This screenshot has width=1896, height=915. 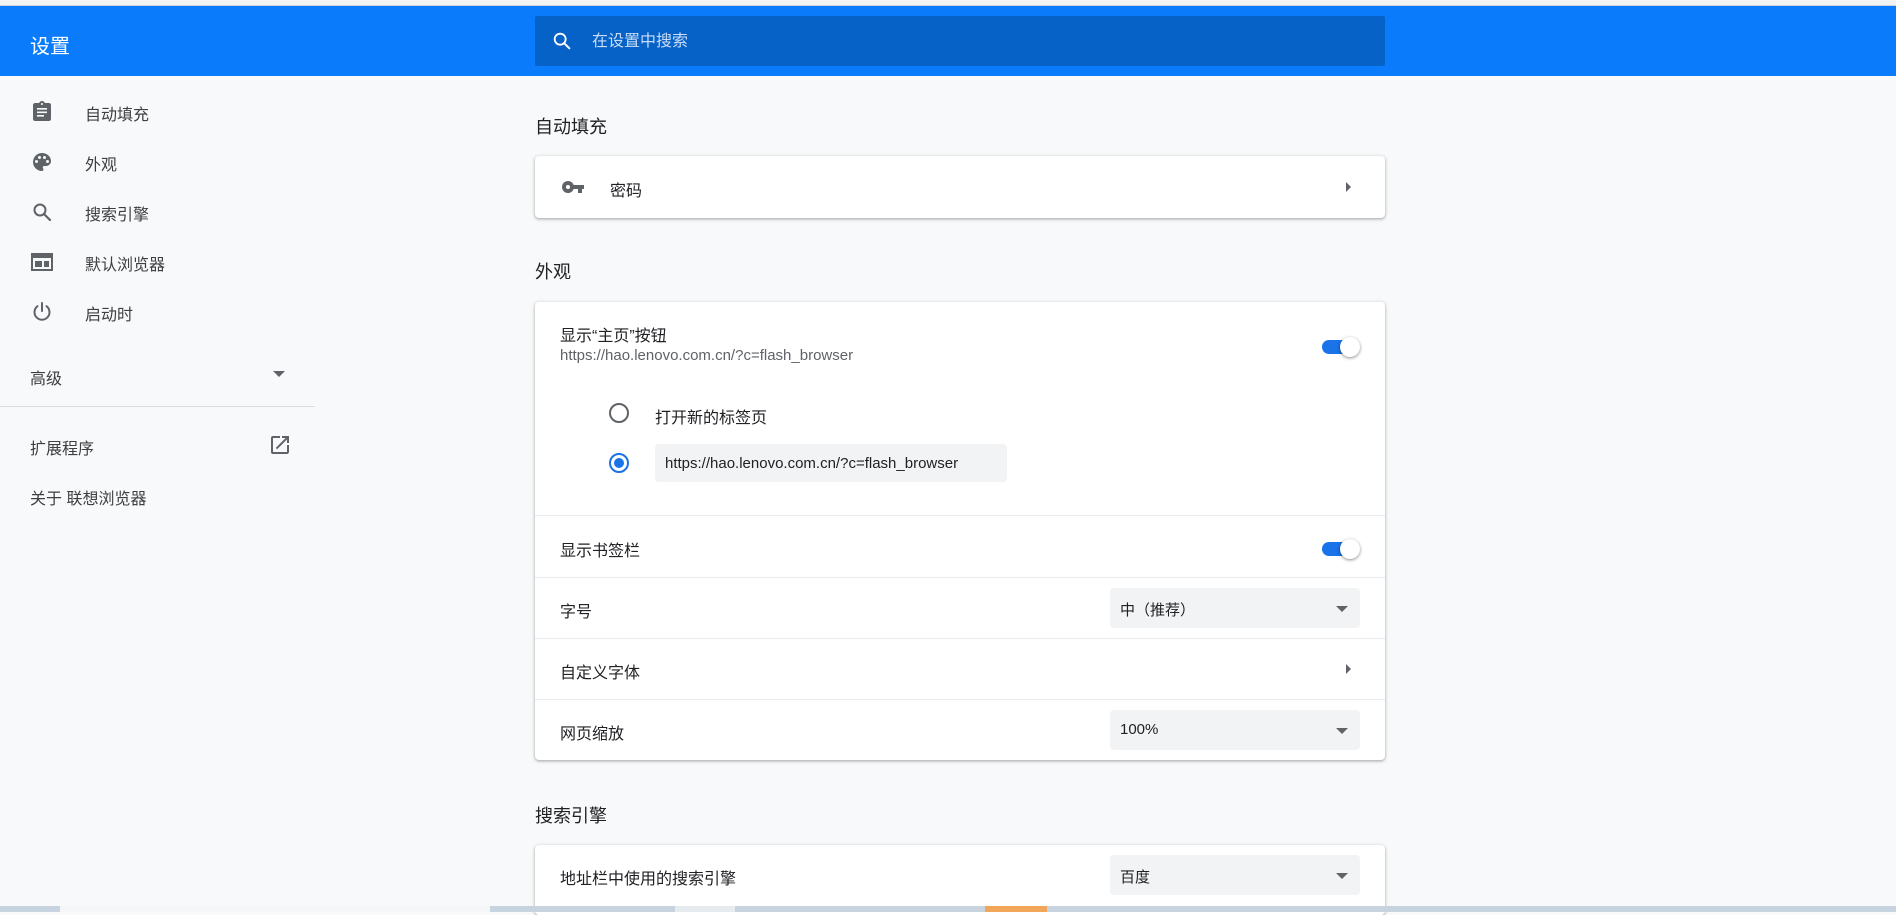 I want to click on search-box, so click(x=960, y=42).